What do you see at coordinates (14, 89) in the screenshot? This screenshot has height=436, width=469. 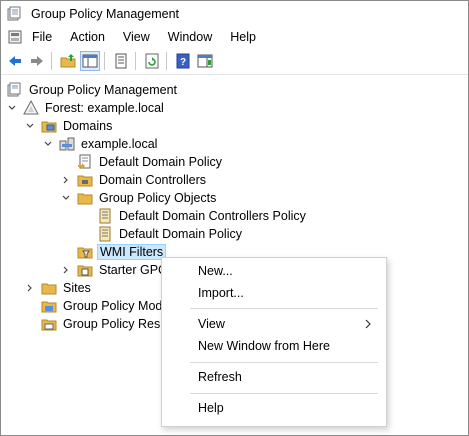 I see `gpmc-root-icon` at bounding box center [14, 89].